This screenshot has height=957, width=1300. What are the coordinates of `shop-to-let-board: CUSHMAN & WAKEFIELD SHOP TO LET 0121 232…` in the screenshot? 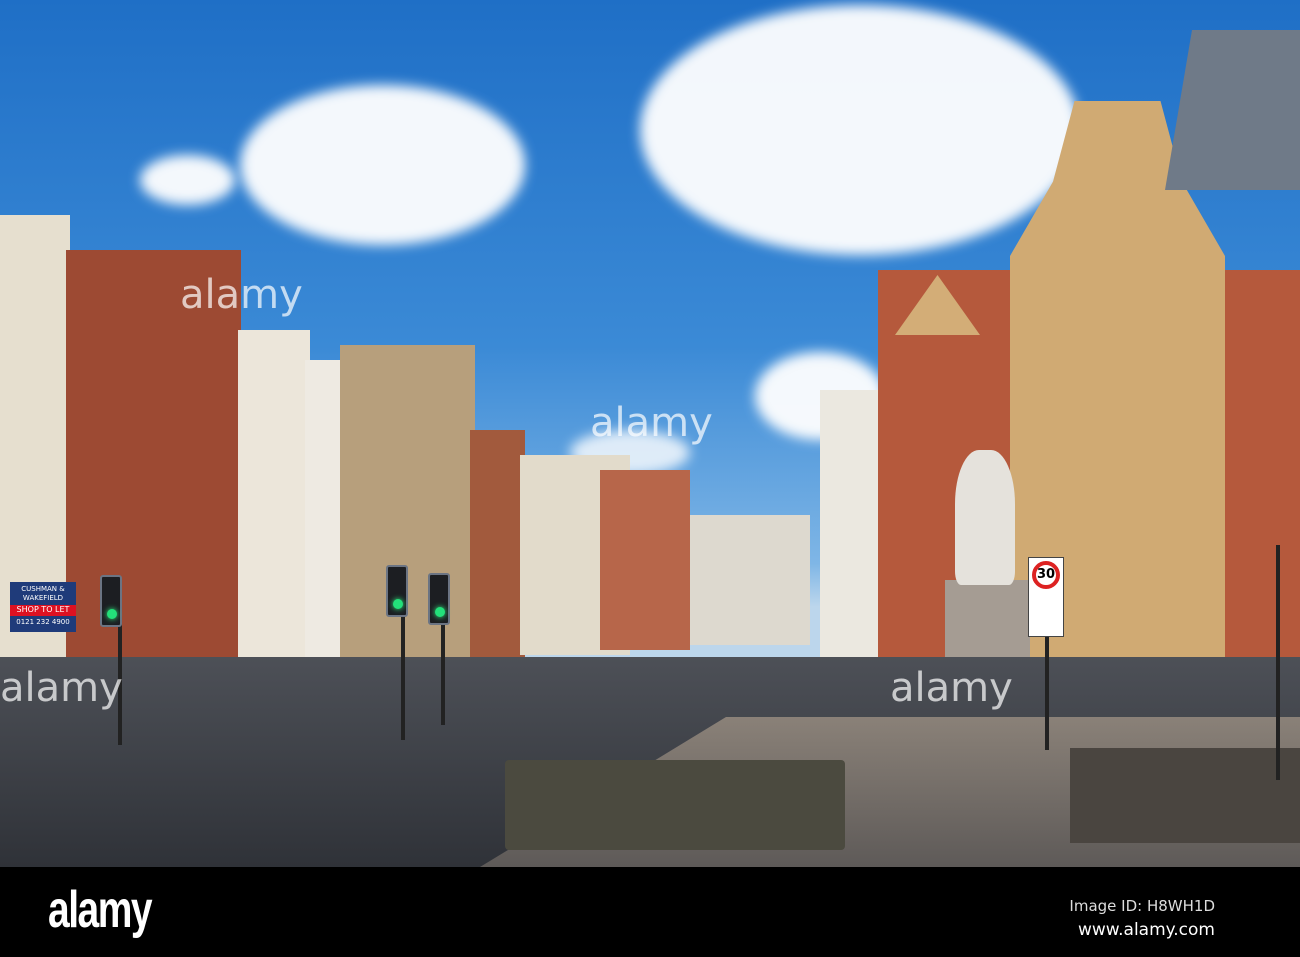 It's located at (43, 607).